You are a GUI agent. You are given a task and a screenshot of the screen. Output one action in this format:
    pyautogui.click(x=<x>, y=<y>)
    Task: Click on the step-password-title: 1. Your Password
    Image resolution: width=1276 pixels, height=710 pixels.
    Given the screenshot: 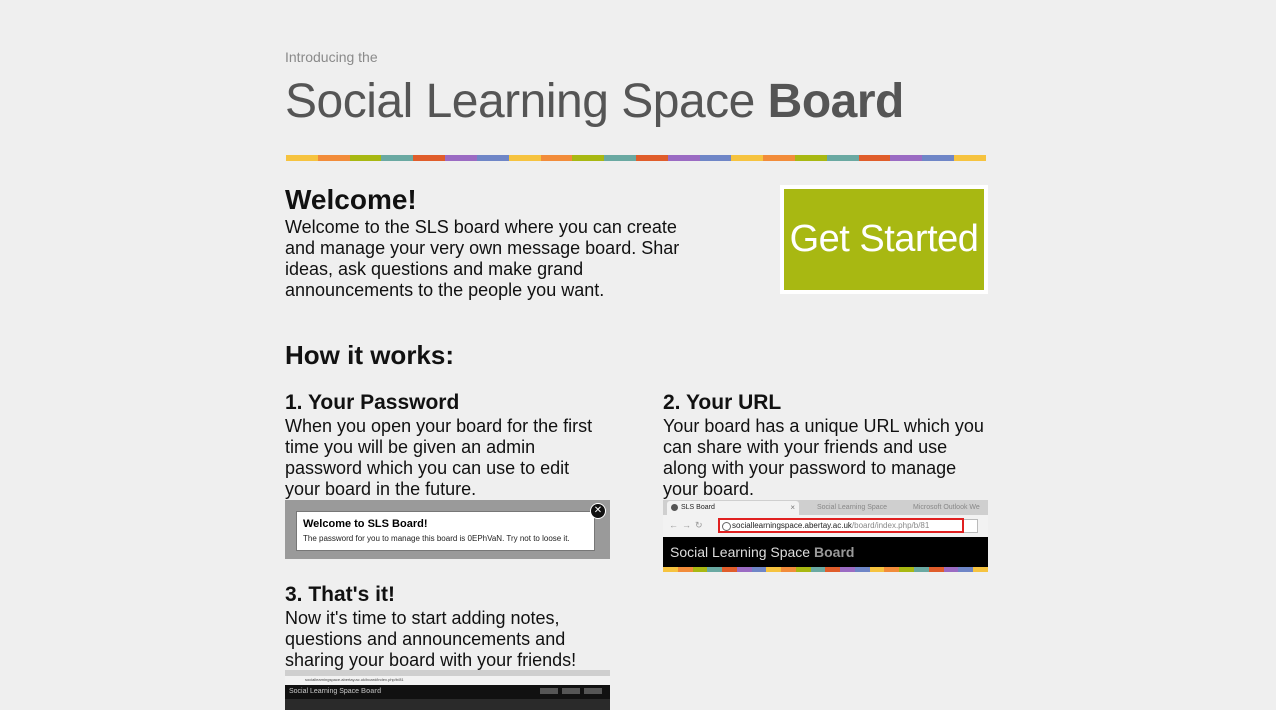 What is the action you would take?
    pyautogui.click(x=372, y=402)
    